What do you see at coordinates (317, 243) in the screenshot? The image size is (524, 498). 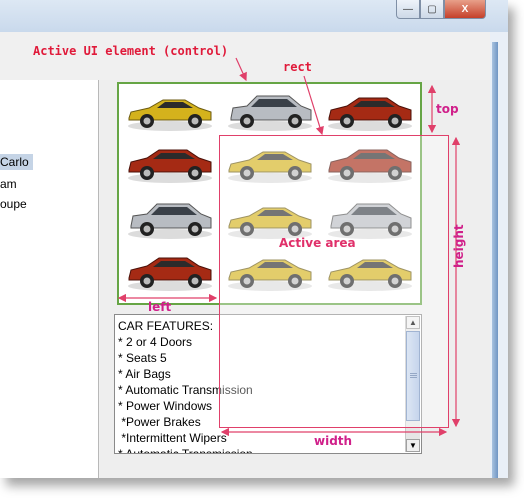 I see `active-area-label: Active area` at bounding box center [317, 243].